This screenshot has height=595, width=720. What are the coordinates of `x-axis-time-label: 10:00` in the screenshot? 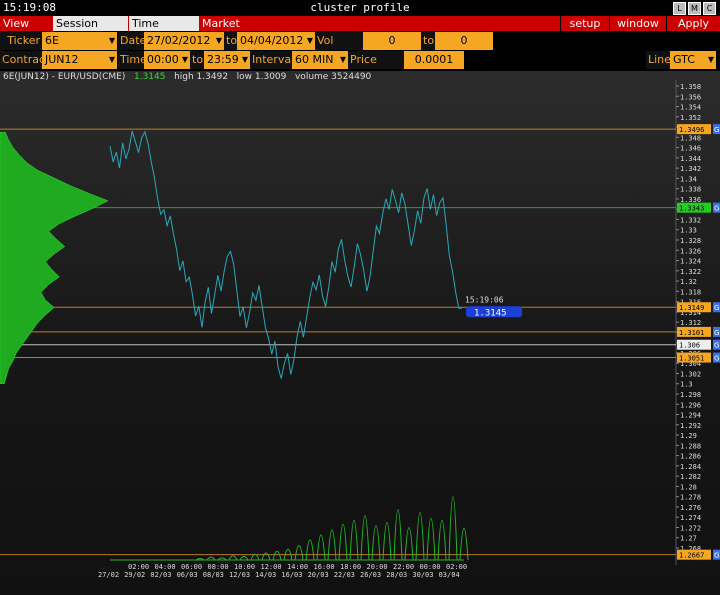 It's located at (244, 567).